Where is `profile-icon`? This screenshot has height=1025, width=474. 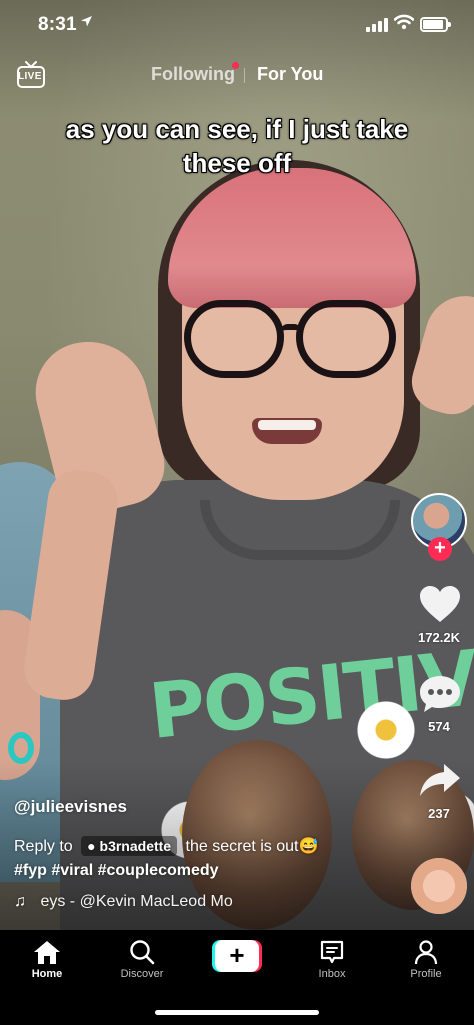
profile-icon is located at coordinates (426, 952).